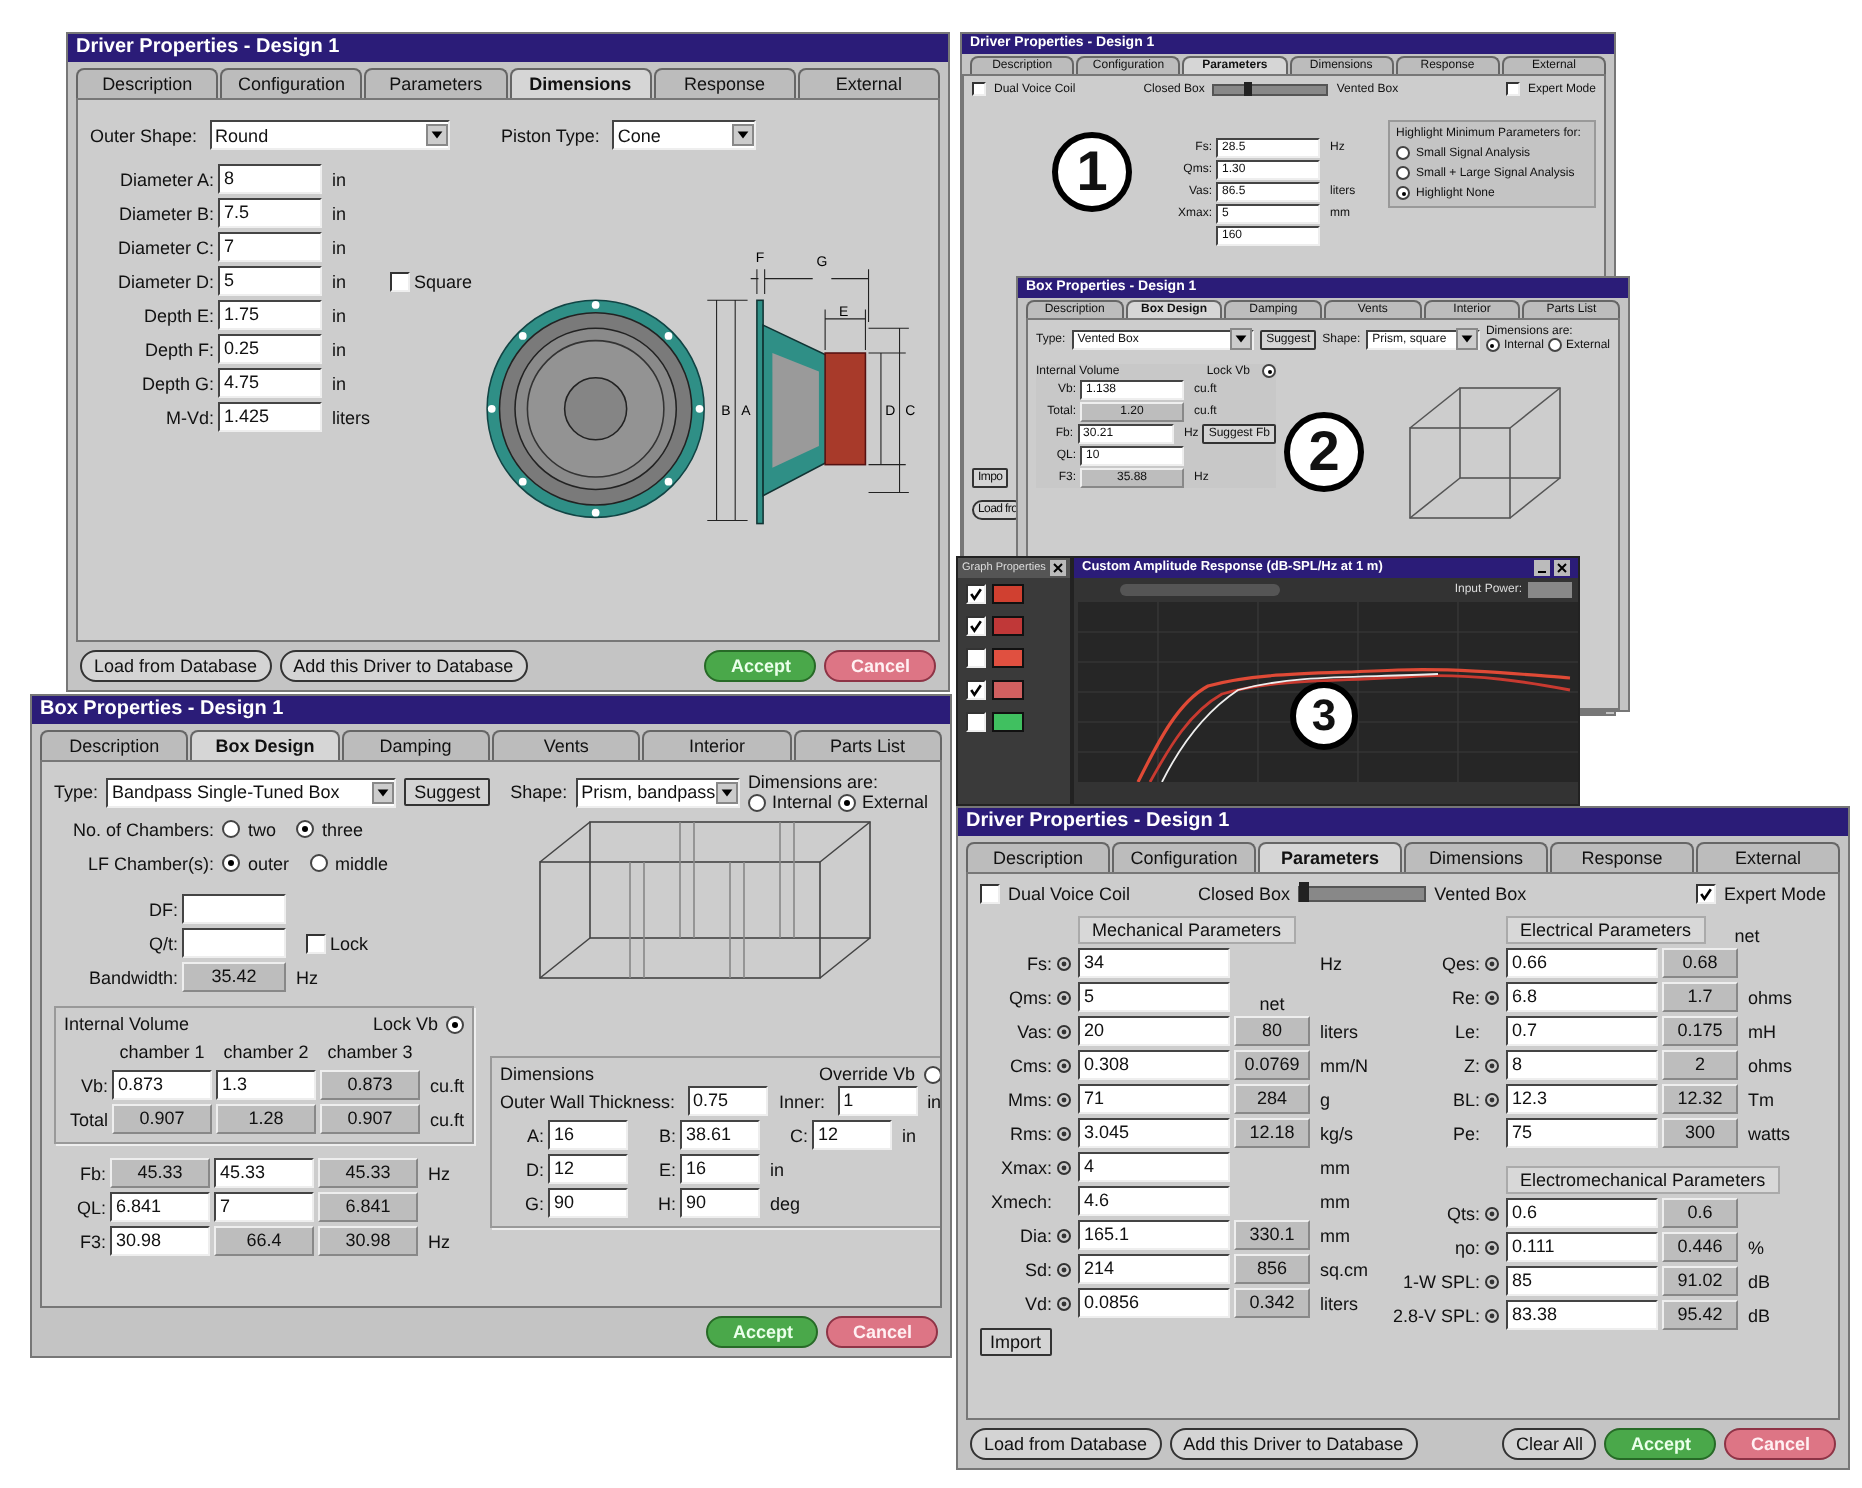 Image resolution: width=1862 pixels, height=1488 pixels. Describe the element at coordinates (1435, 1315) in the screenshot. I see `field-label: 2.8-V SPL:` at that location.